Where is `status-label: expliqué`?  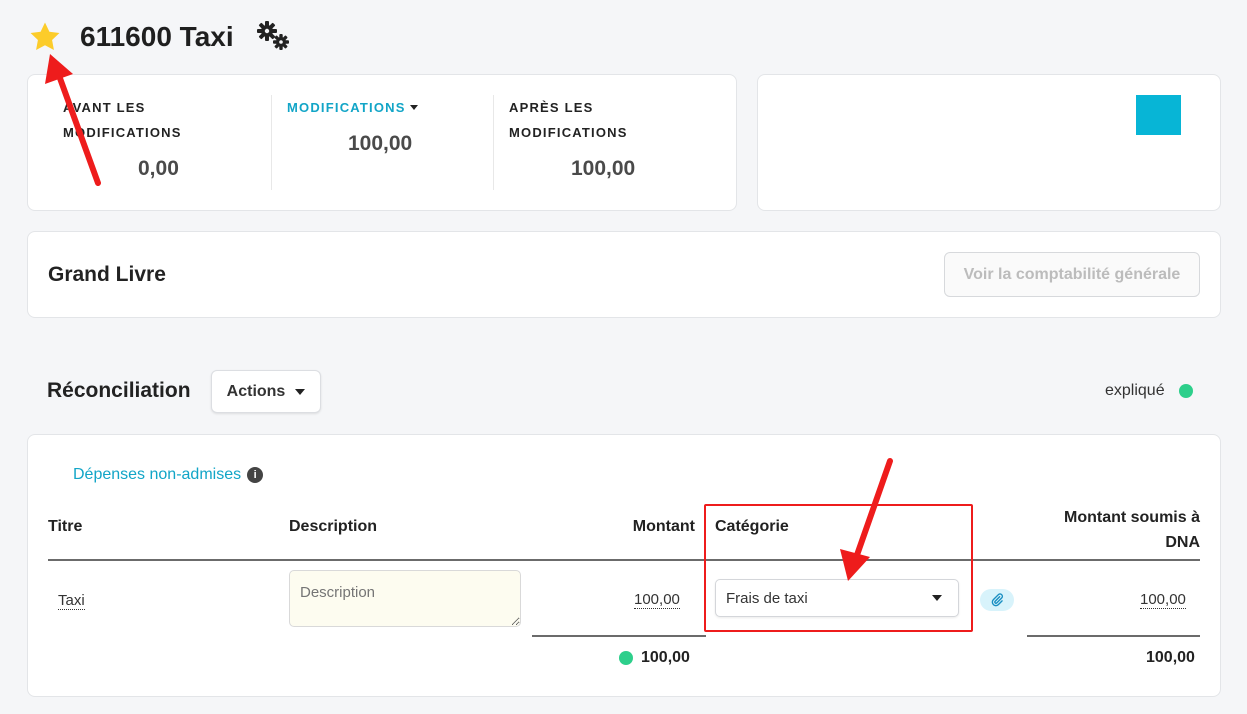
status-label: expliqué is located at coordinates (1135, 390).